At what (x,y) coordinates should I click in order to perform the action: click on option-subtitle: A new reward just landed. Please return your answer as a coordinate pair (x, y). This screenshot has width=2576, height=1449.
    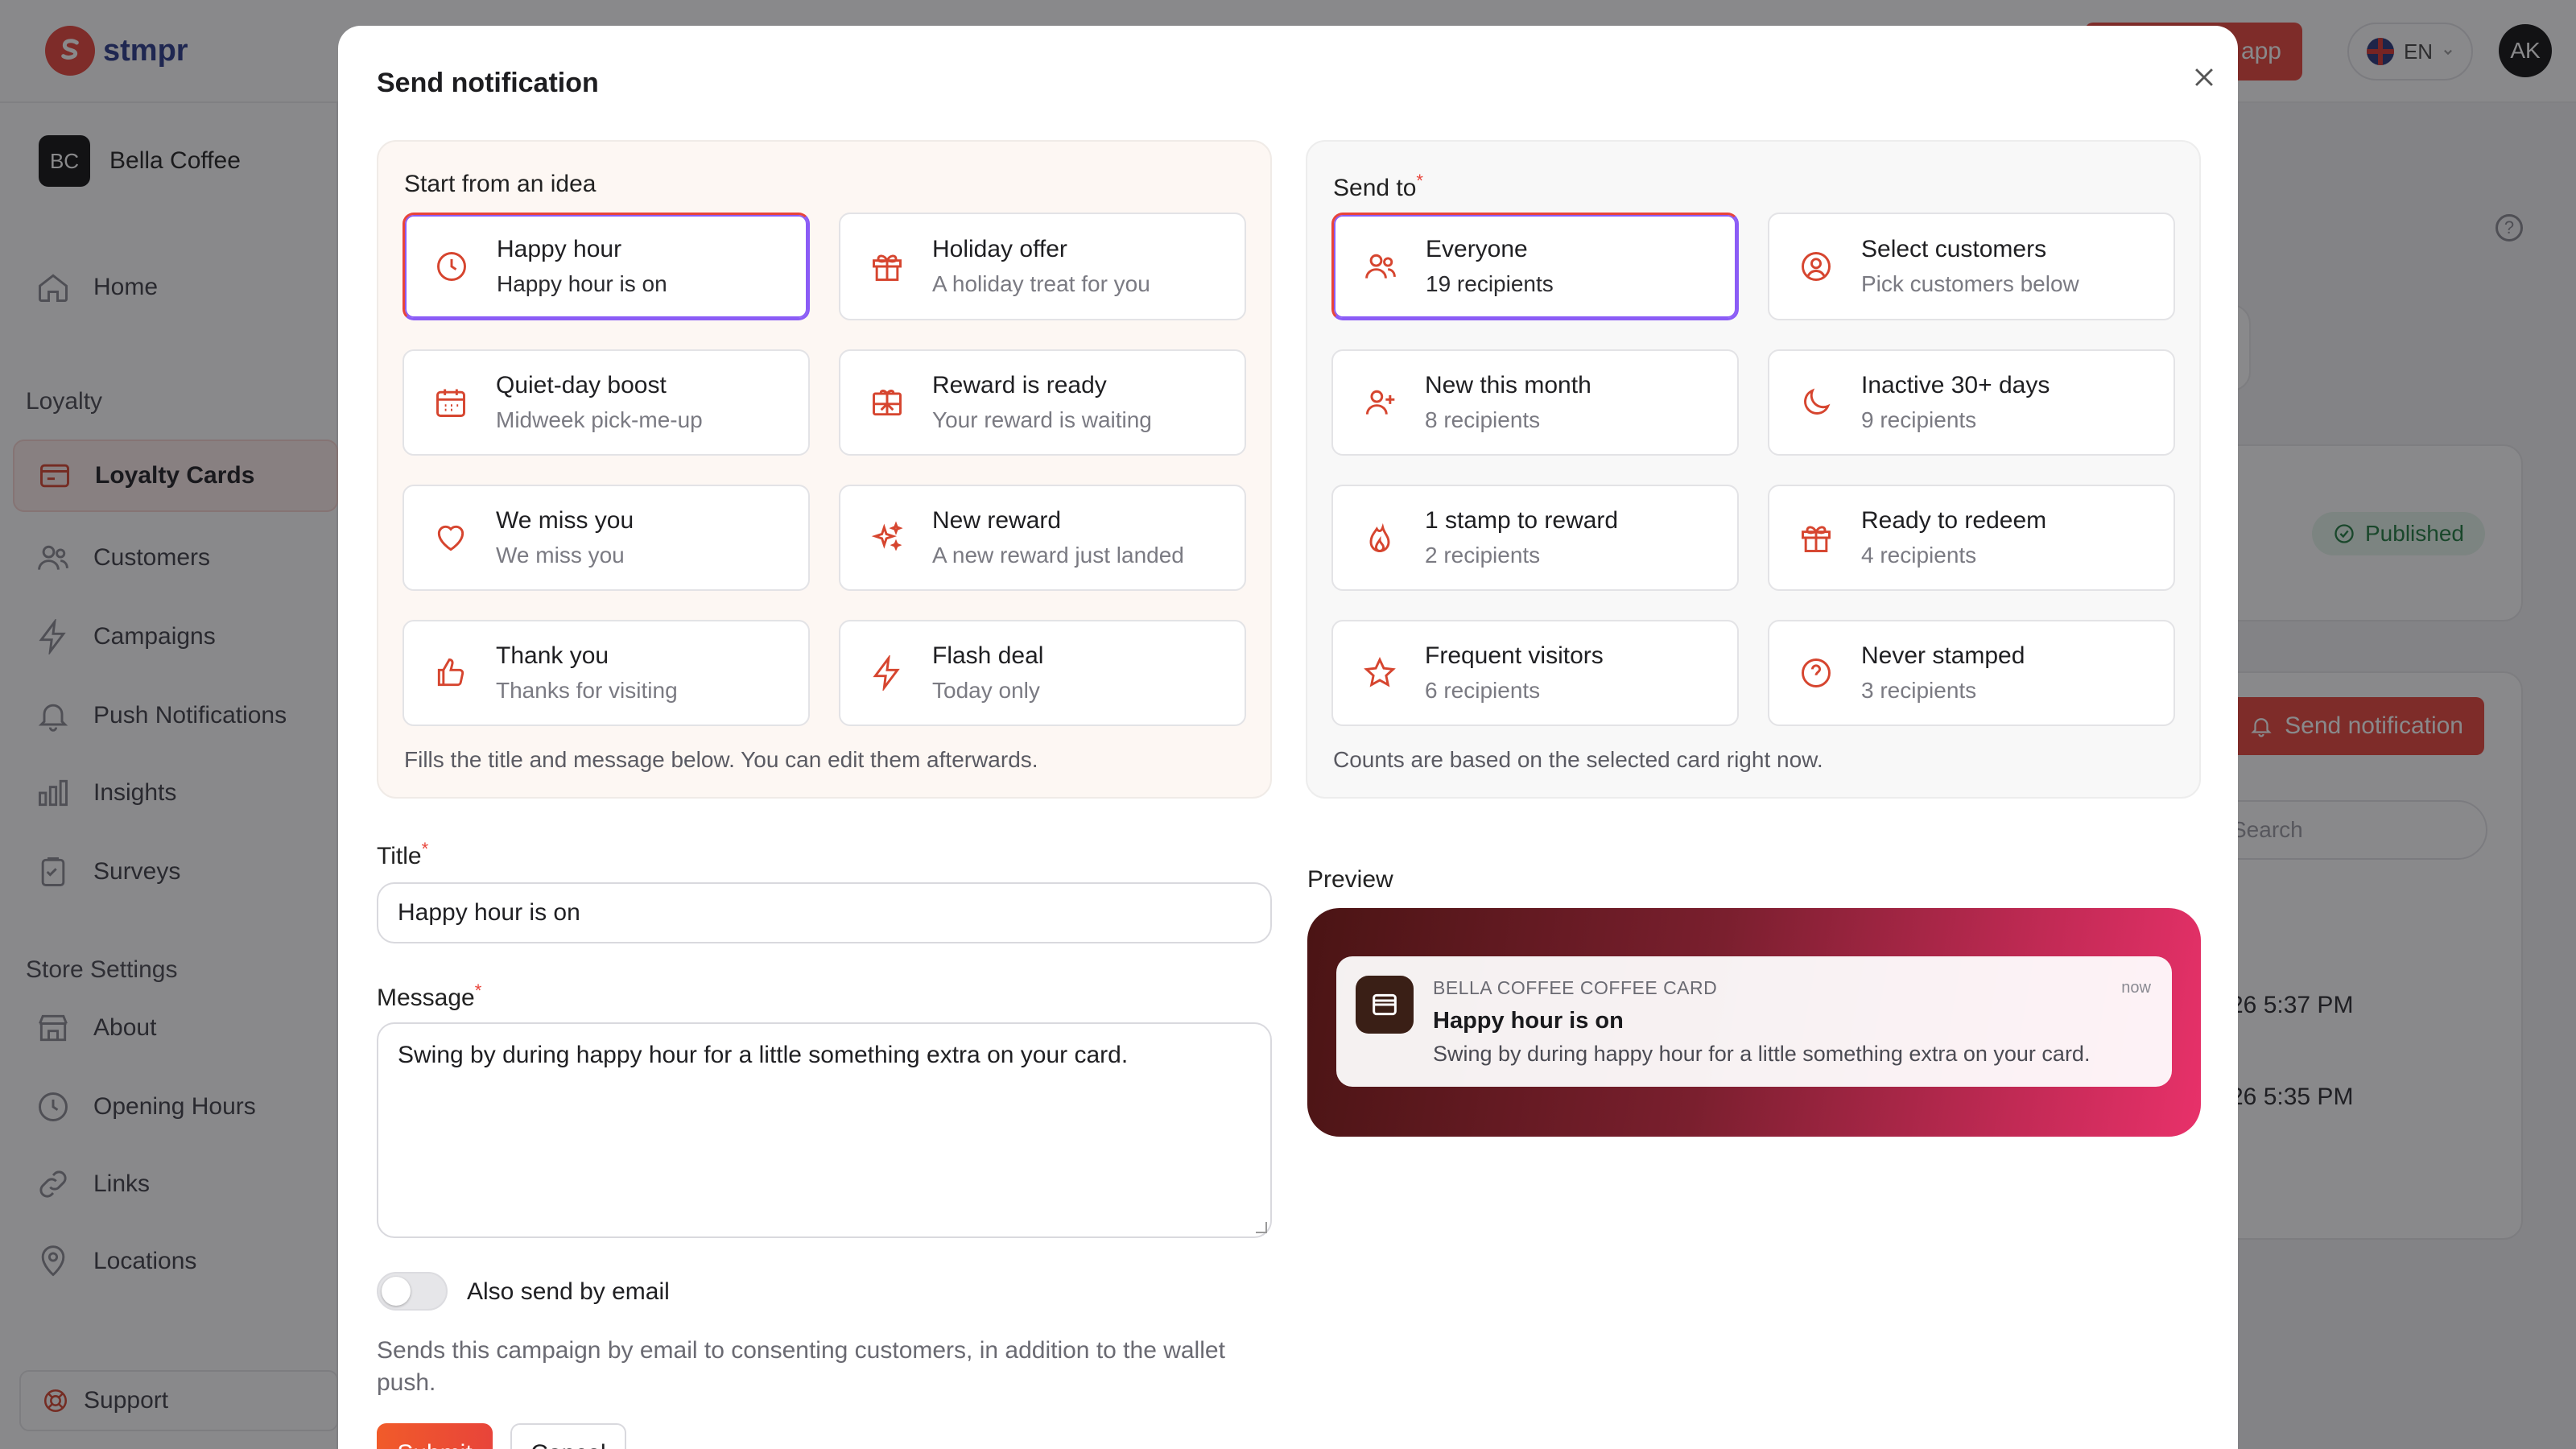
    Looking at the image, I should click on (1058, 555).